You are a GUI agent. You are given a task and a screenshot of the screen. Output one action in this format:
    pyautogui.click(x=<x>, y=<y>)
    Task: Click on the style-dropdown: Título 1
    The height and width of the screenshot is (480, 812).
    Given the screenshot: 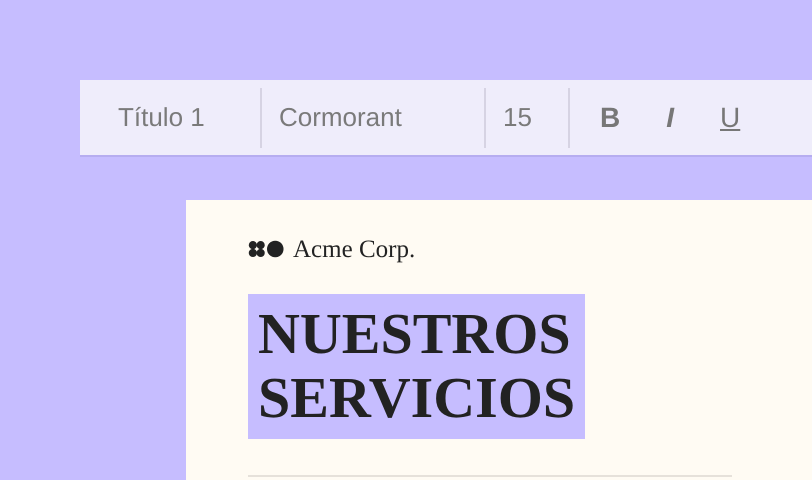 What is the action you would take?
    pyautogui.click(x=170, y=117)
    